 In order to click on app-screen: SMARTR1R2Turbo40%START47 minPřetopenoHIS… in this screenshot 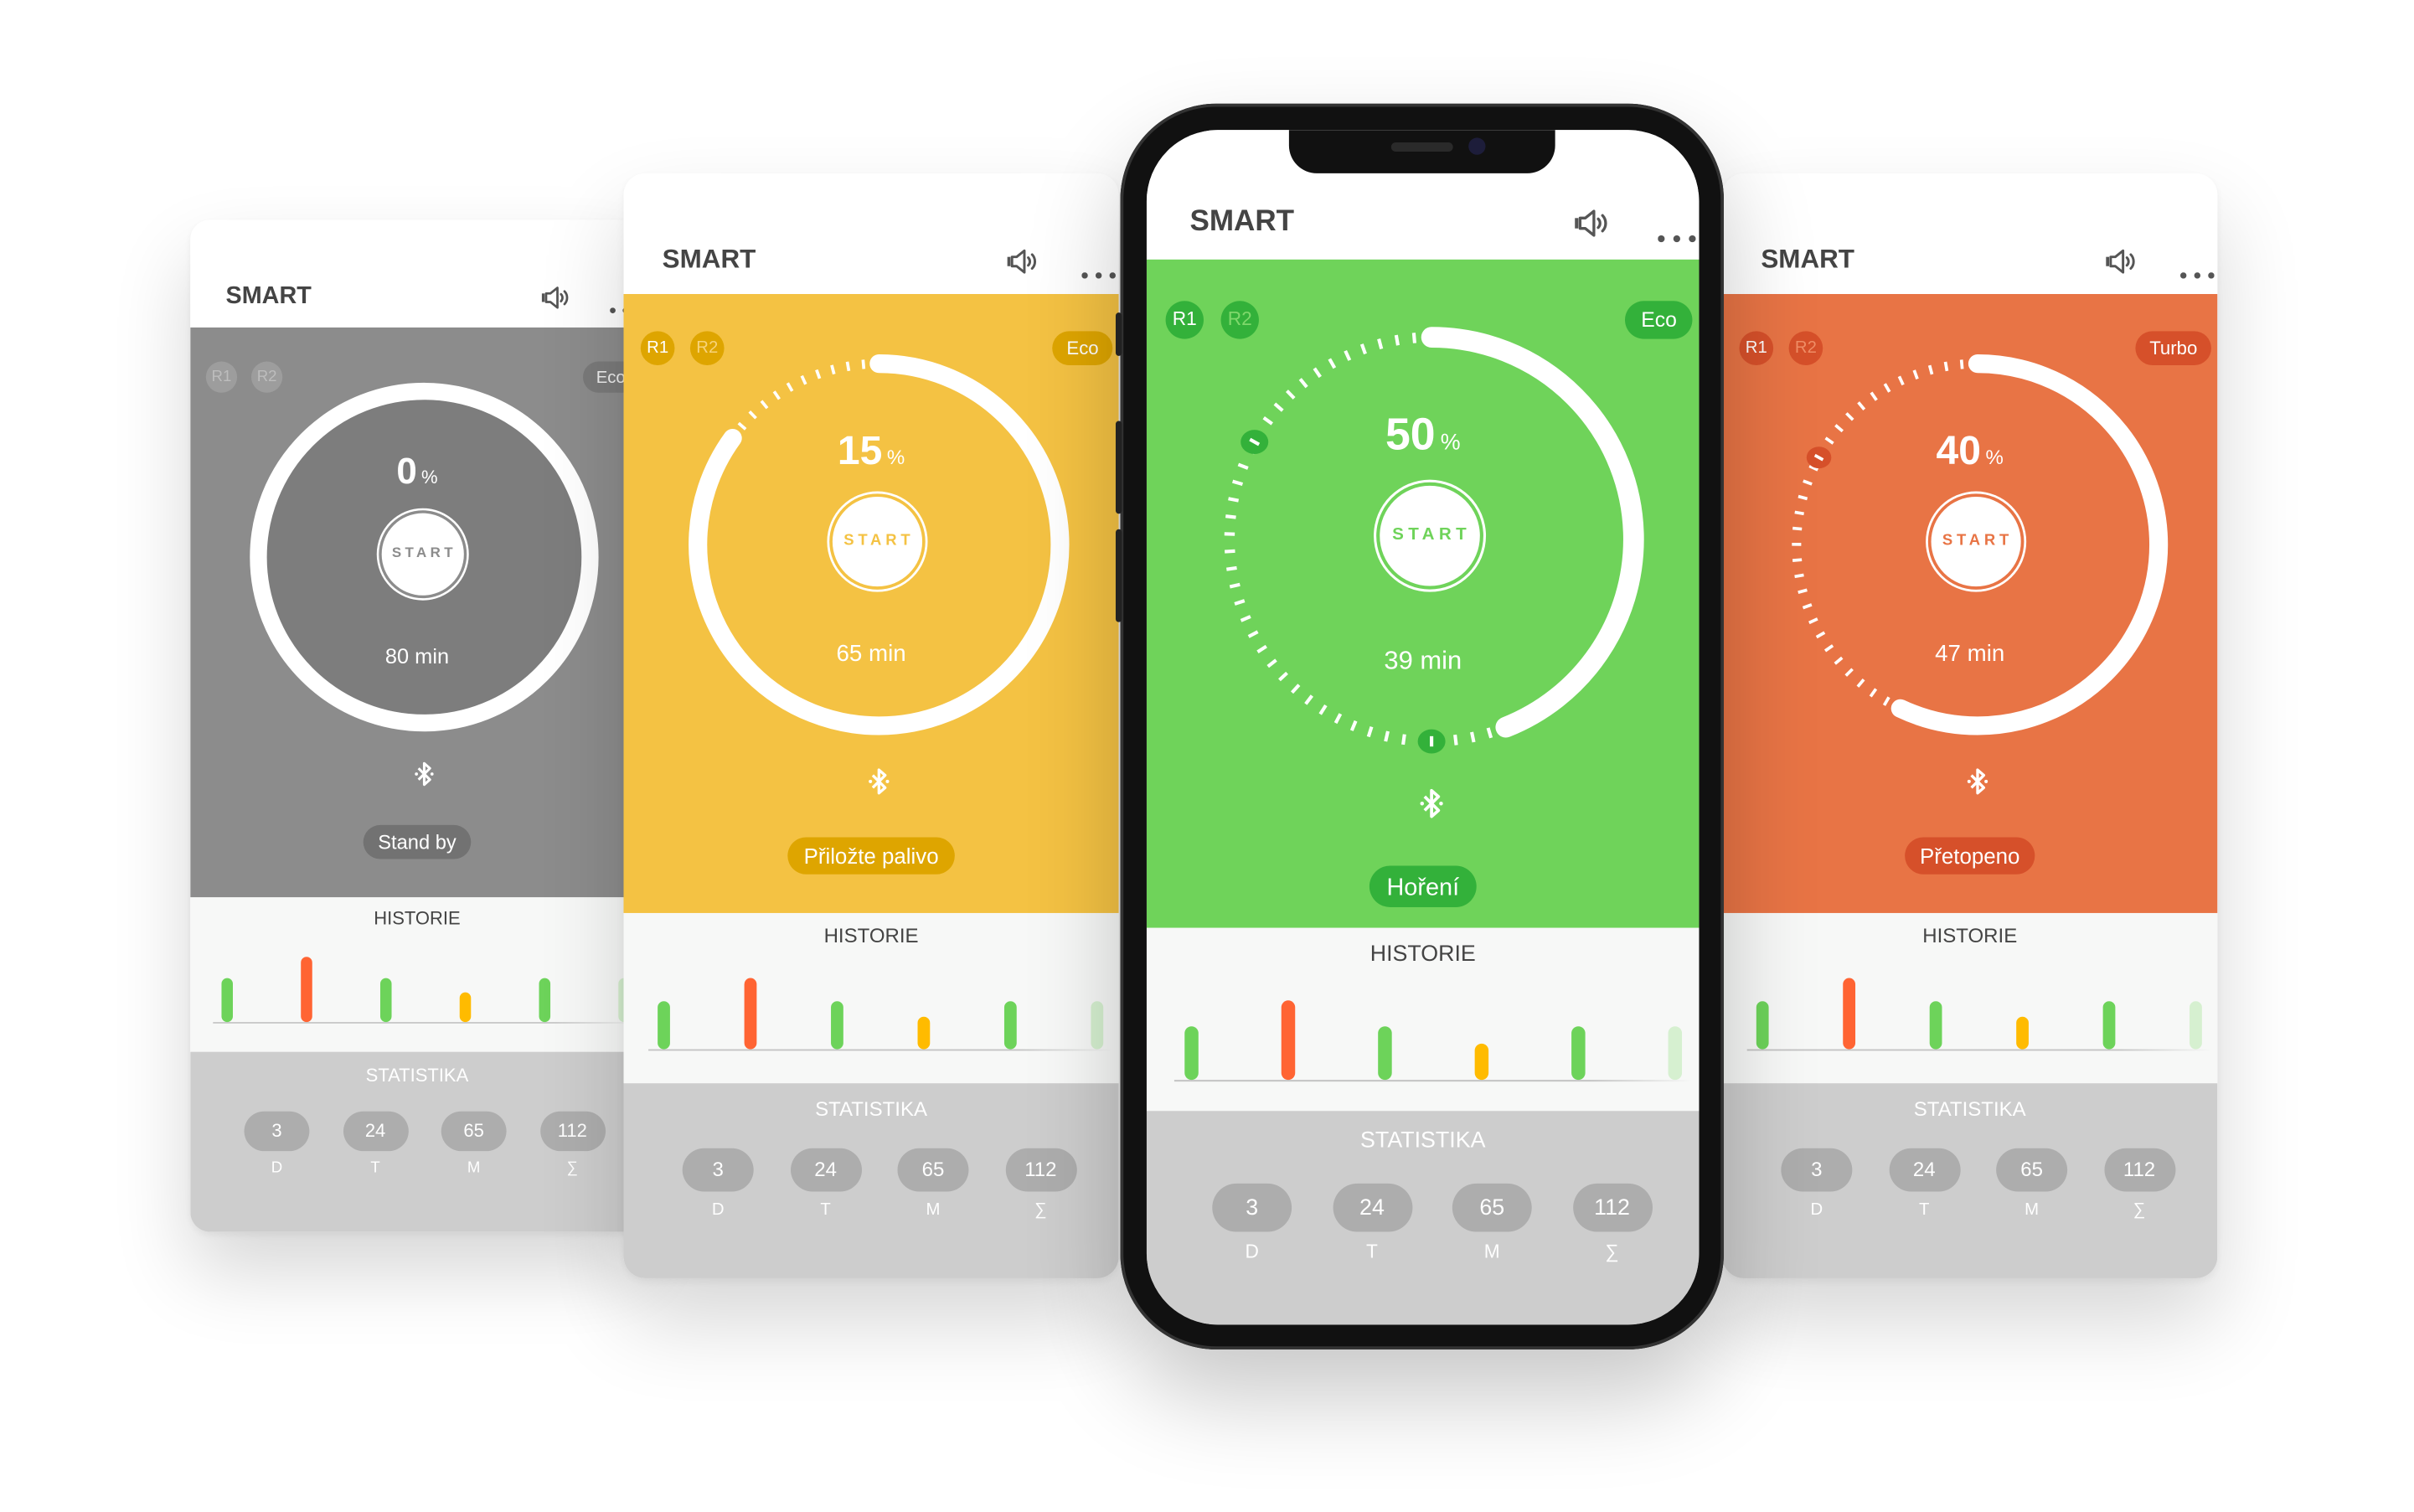, I will do `click(1969, 725)`.